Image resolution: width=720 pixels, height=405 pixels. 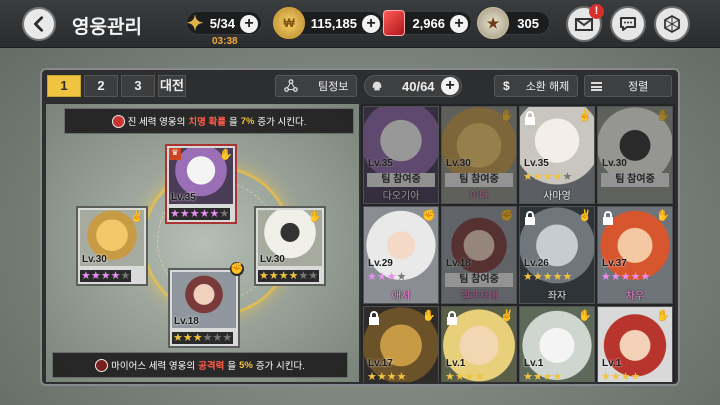 What do you see at coordinates (200, 365) in the screenshot?
I see `faction-buff-bottom: 마이어스 세력 영웅의 공격력 을 5% 증가 시킨다.` at bounding box center [200, 365].